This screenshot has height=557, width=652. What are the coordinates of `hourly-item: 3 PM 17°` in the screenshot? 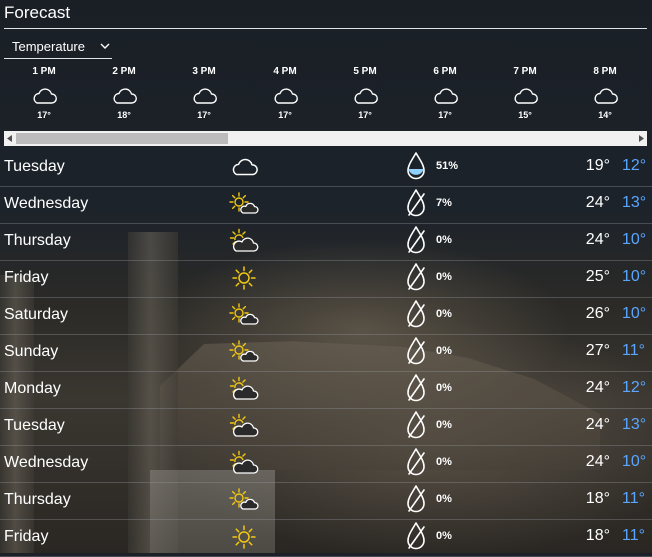 It's located at (204, 93).